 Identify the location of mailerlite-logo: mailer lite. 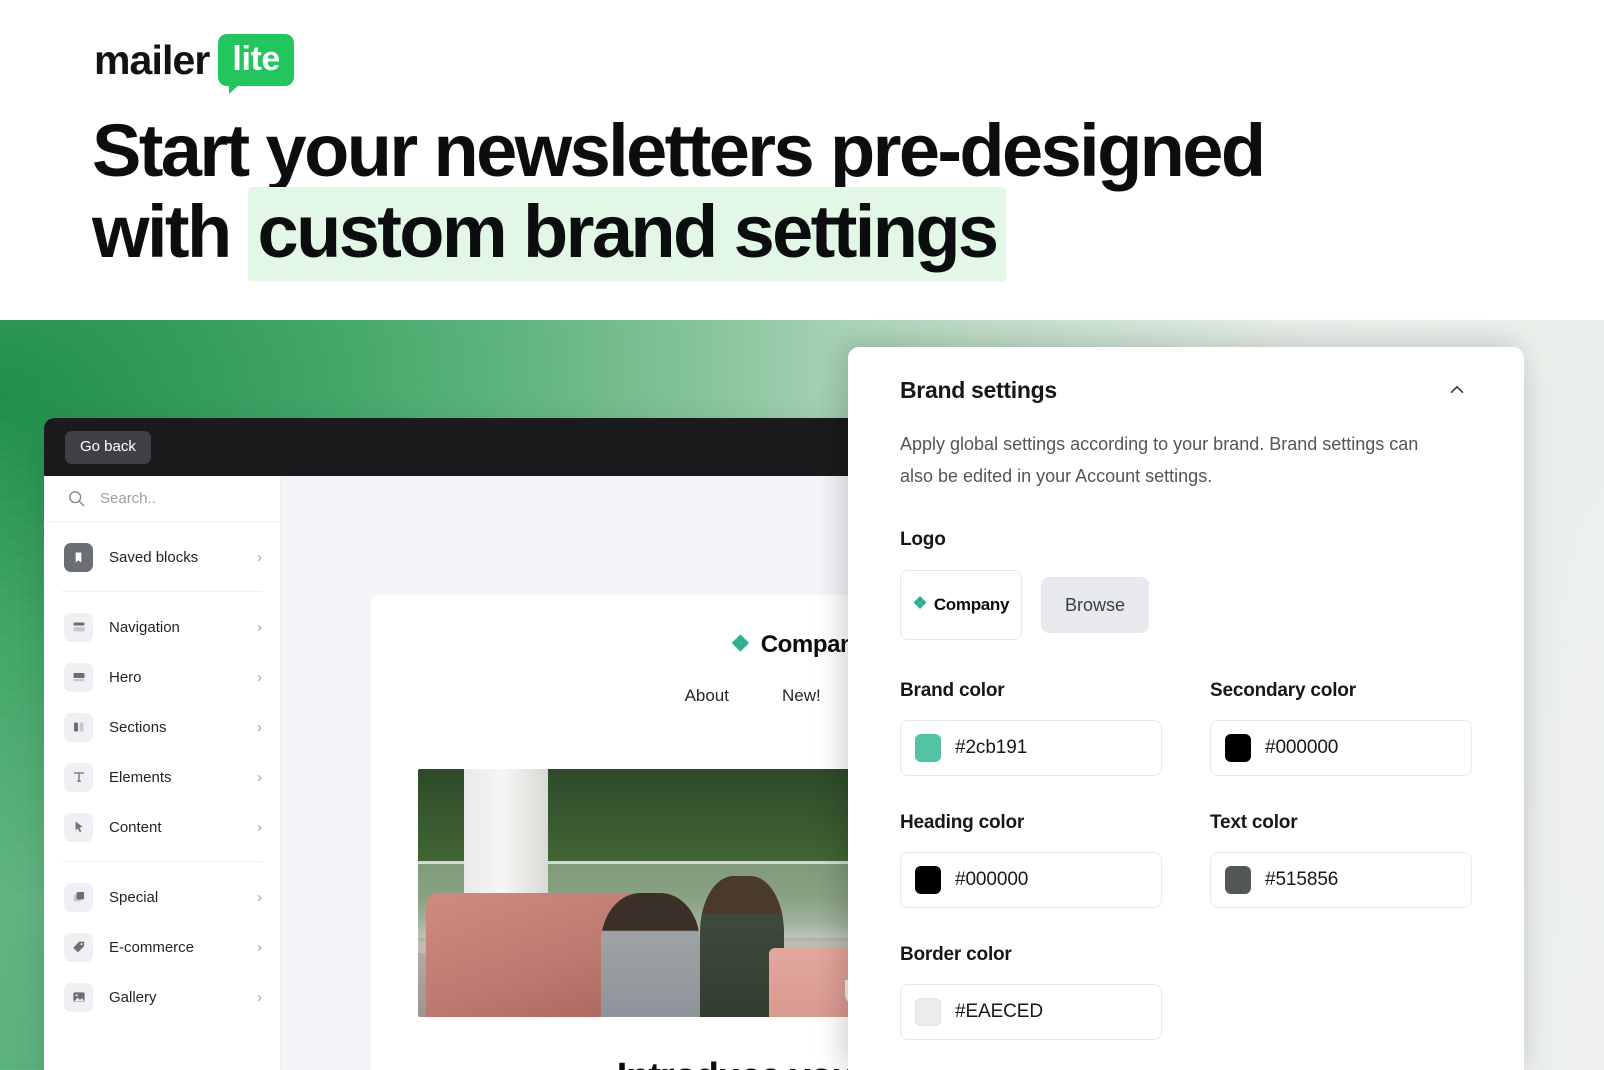
(194, 64).